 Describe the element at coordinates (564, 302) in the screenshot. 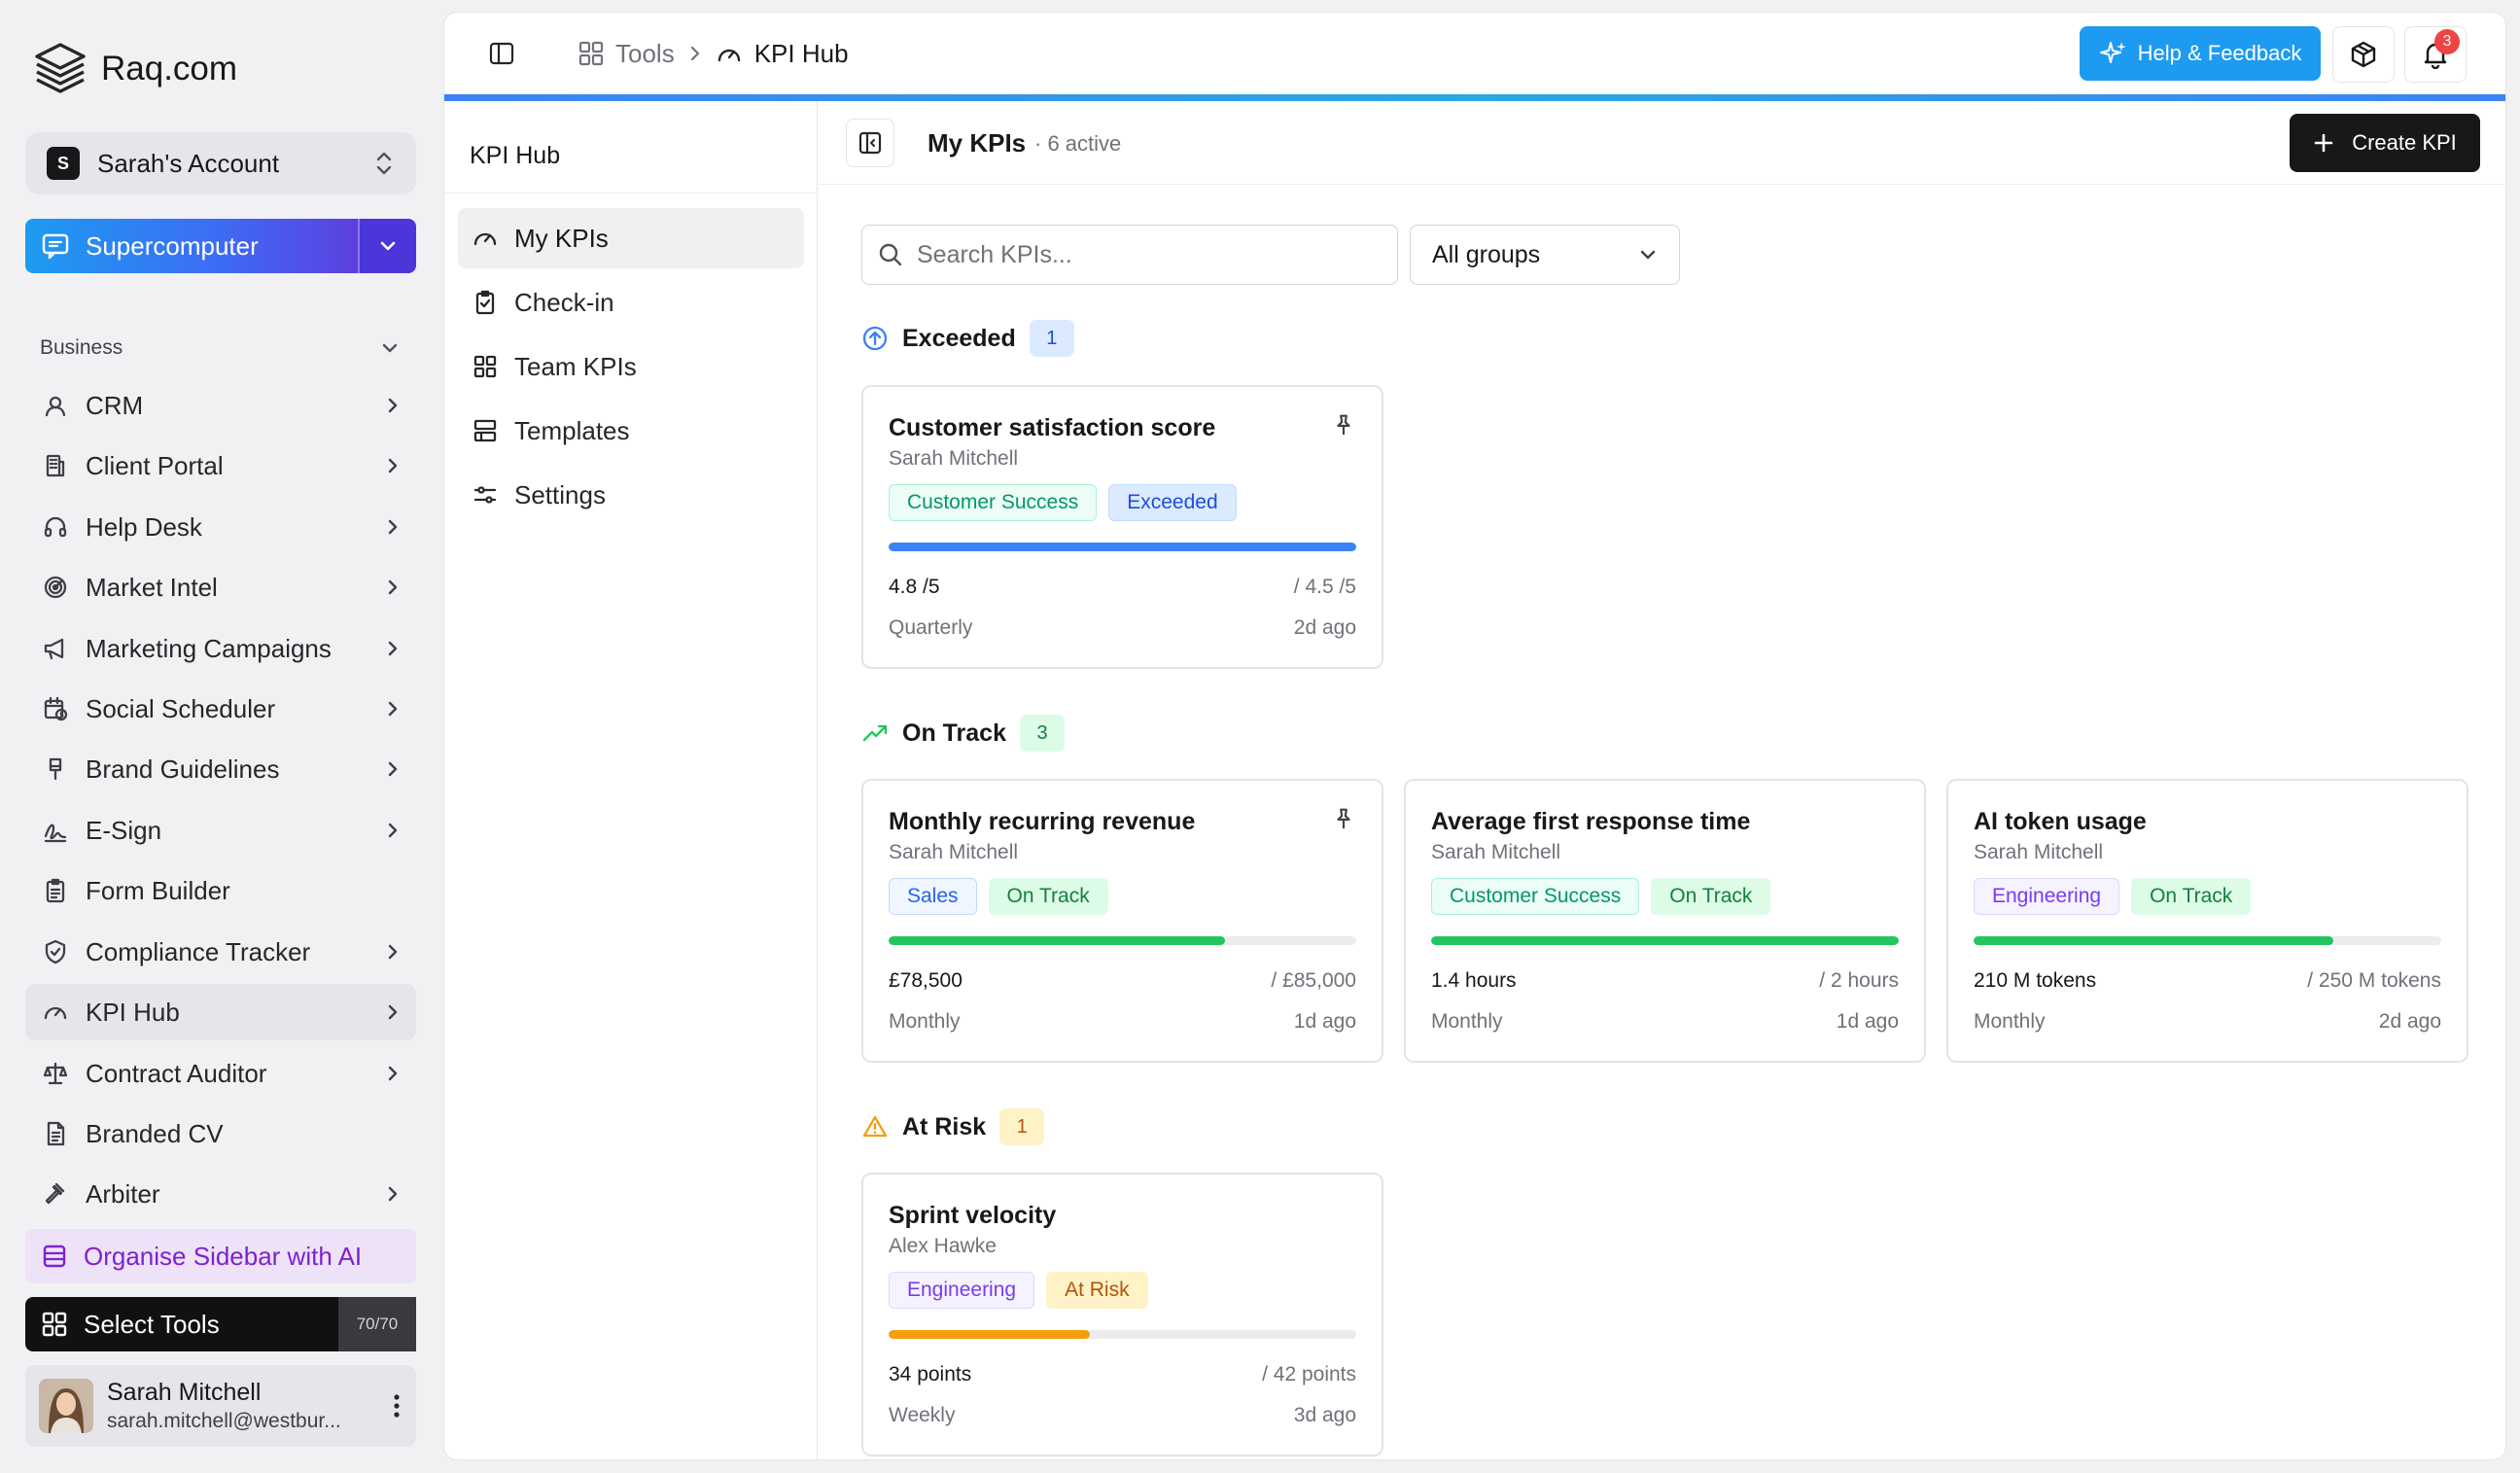

I see `subnav-item-label: Check-in` at that location.